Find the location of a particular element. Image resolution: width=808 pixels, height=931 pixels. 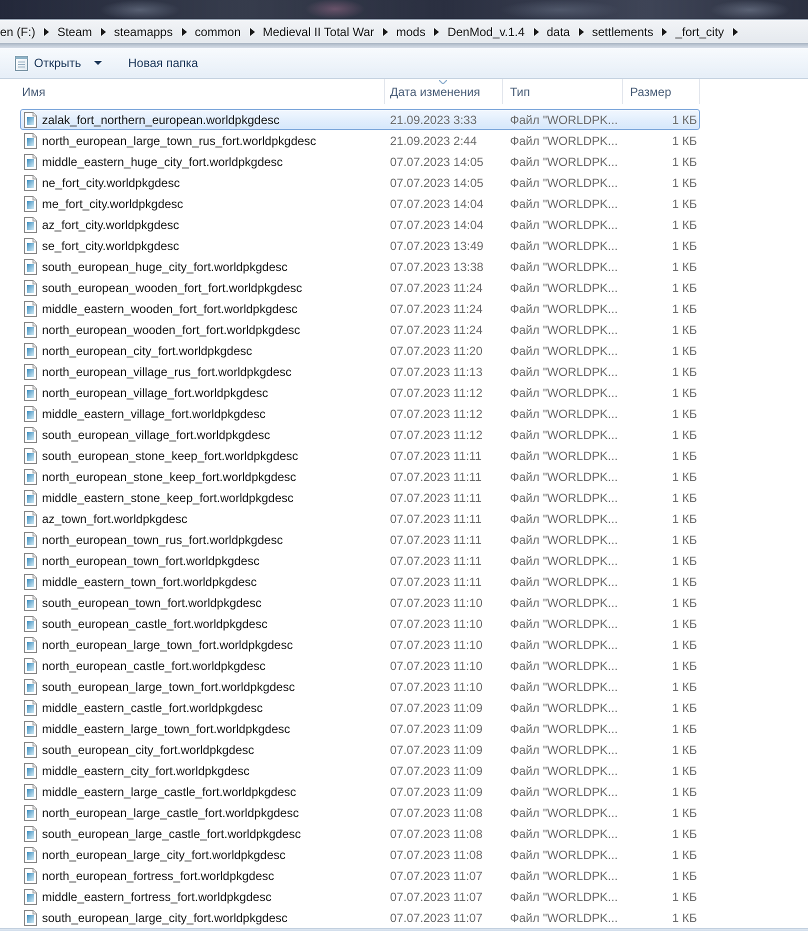

modified-date: 07.07.2023 14:05 is located at coordinates (436, 183).